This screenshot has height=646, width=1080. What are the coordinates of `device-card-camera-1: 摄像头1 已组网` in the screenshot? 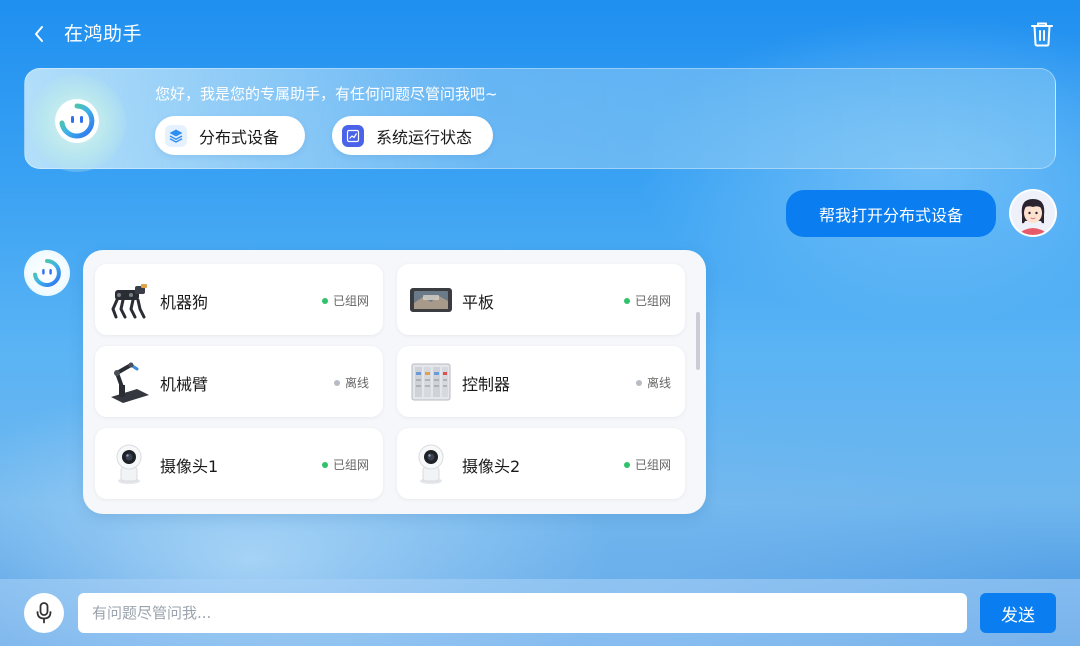 It's located at (239, 463).